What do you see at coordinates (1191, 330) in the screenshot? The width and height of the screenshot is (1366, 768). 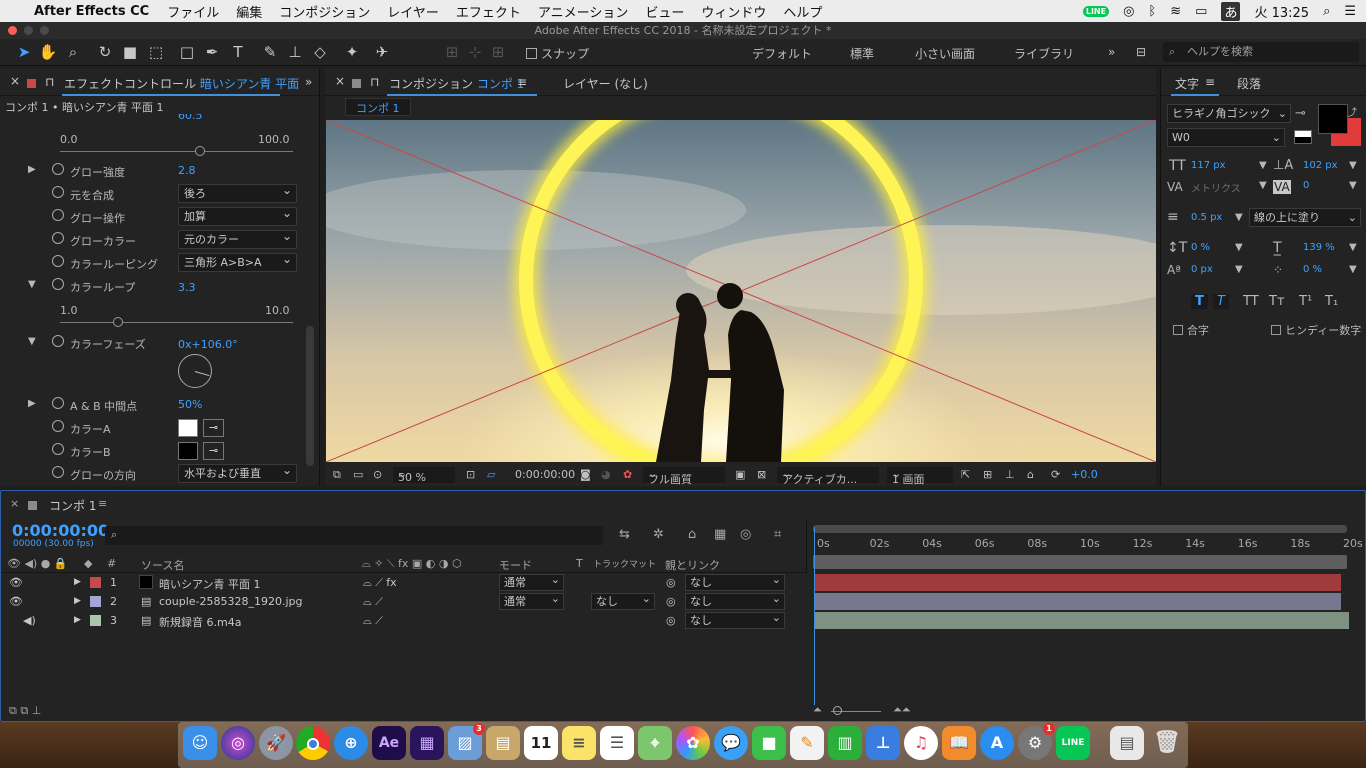 I see `ligature-checkbox: 合字` at bounding box center [1191, 330].